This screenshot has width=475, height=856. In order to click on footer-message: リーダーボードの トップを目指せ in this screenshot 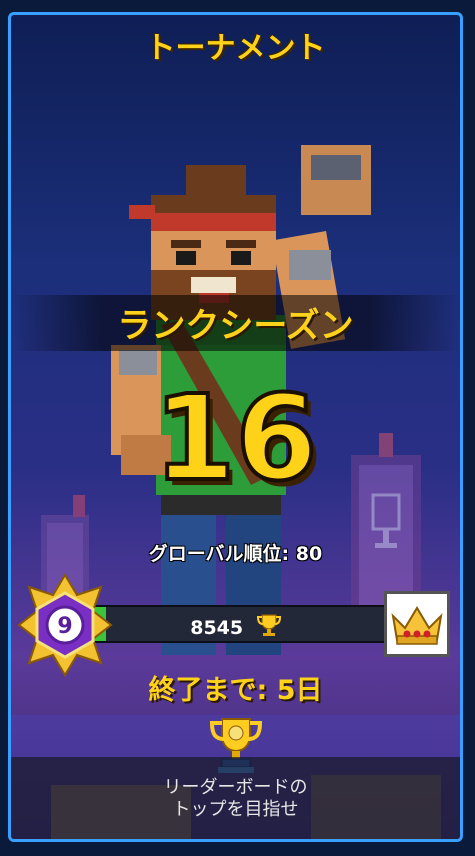, I will do `click(235, 799)`.